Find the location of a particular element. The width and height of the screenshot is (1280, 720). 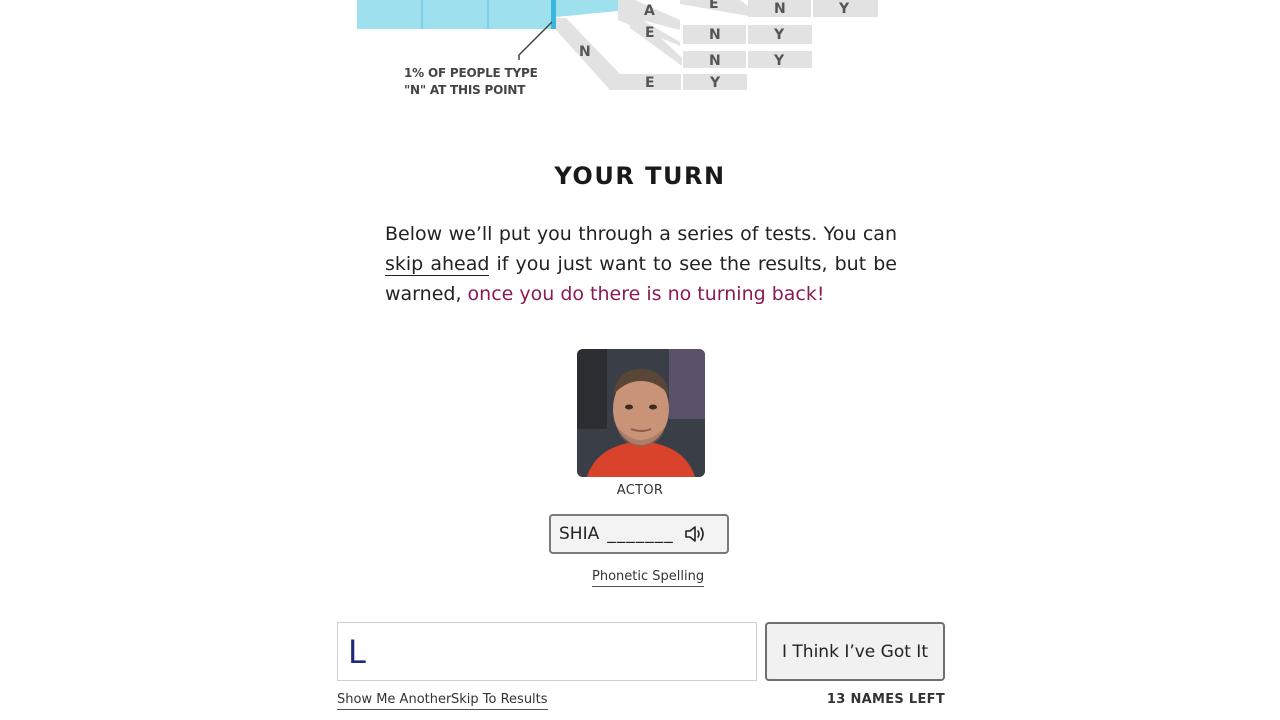

show-another-link: Show Me Another is located at coordinates (394, 701).